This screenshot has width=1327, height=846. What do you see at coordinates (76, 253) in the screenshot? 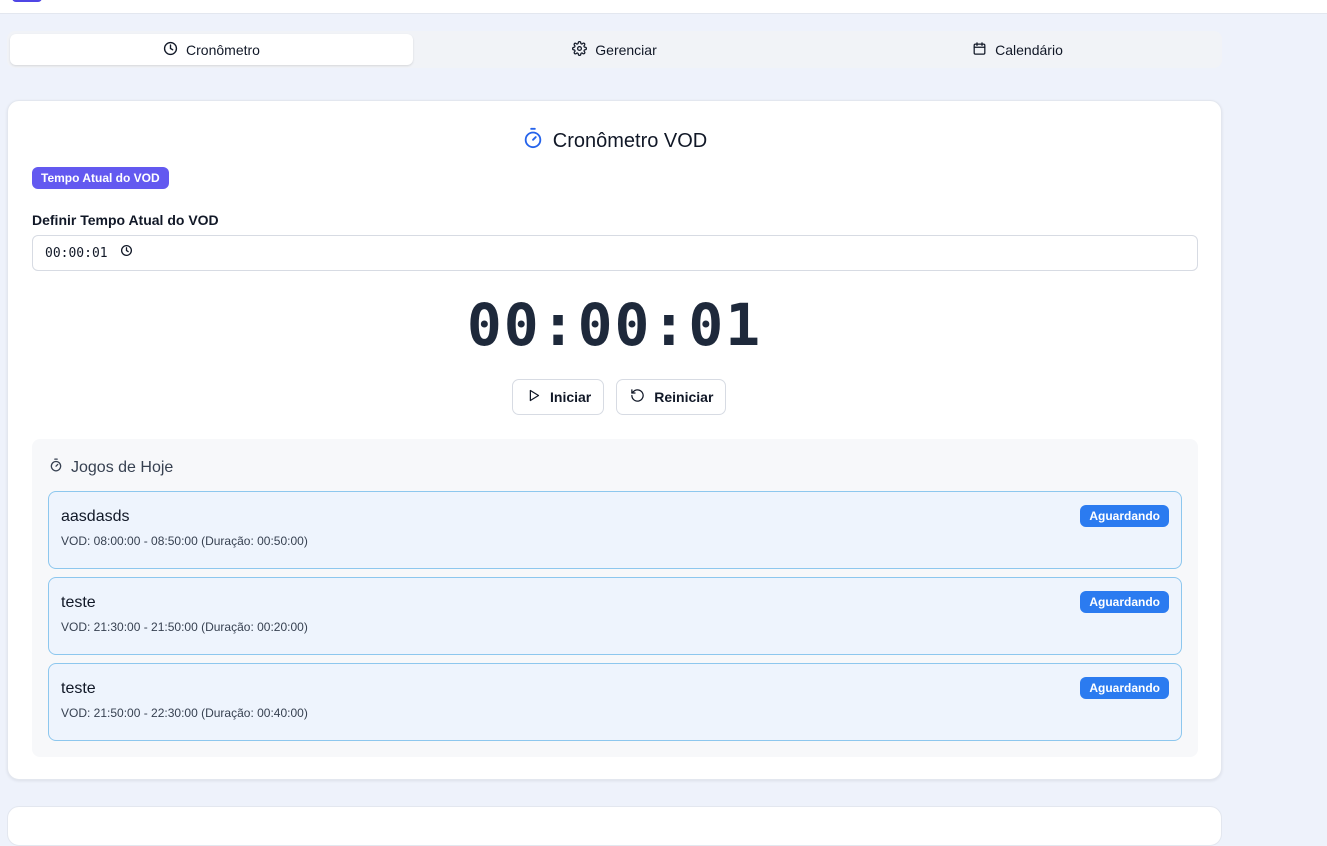
I see `time-input-value: 00:00:01` at bounding box center [76, 253].